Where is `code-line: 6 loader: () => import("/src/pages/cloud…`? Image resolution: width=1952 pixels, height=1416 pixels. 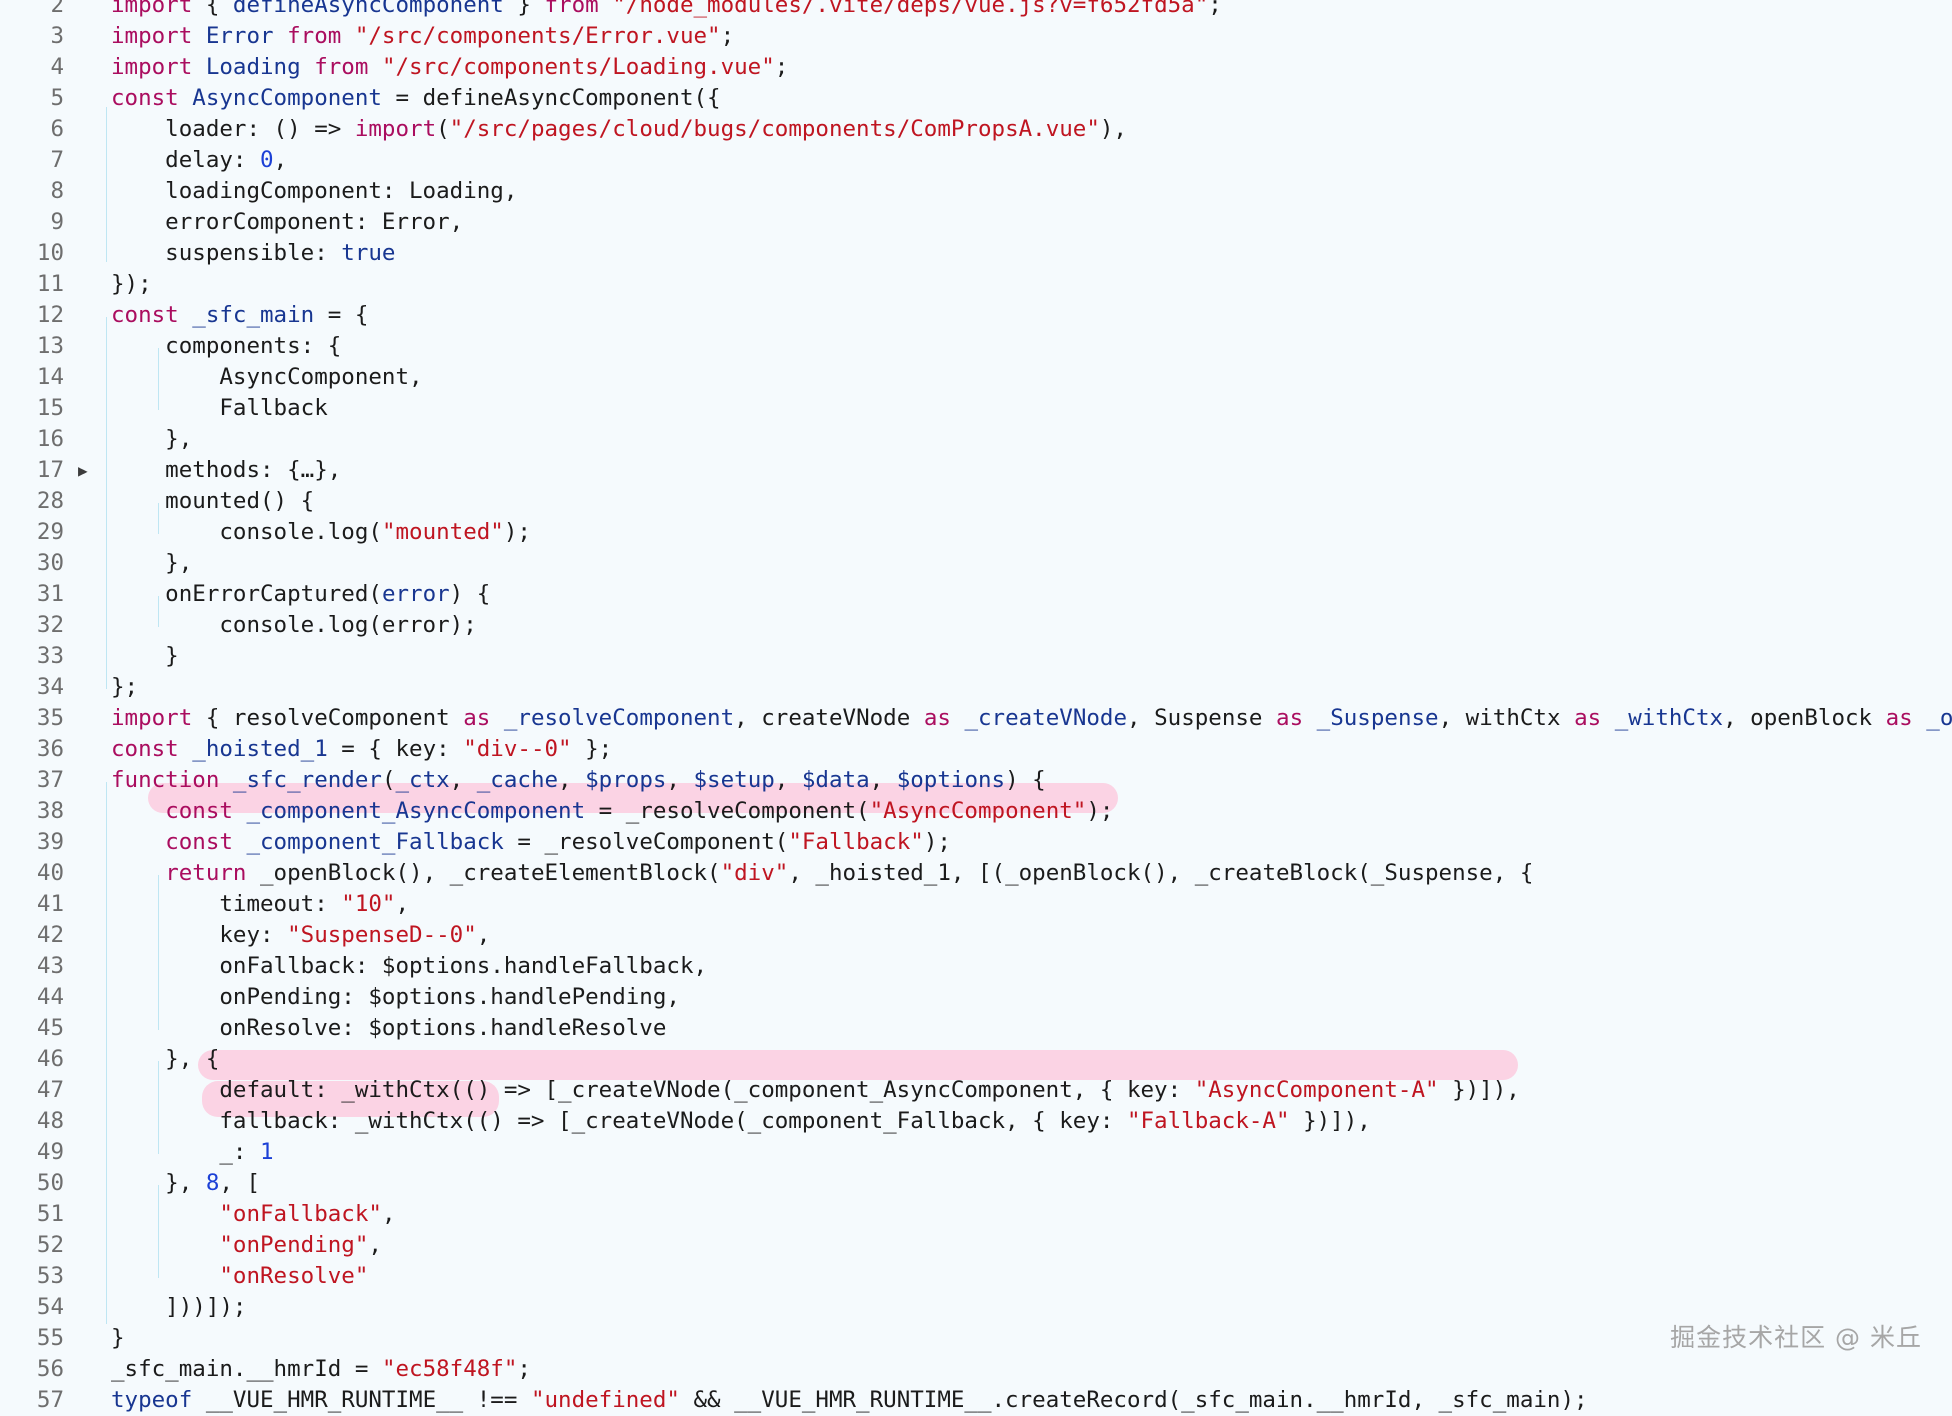
code-line: 6 loader: () => import("/src/pages/cloud… is located at coordinates (976, 129).